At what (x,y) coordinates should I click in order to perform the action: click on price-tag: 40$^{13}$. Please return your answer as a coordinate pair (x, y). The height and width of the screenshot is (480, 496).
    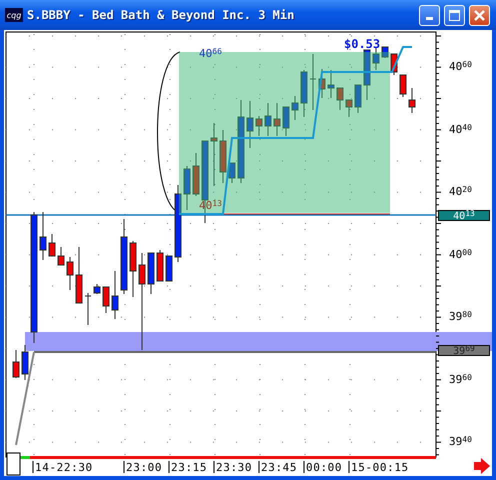
    Looking at the image, I should click on (464, 215).